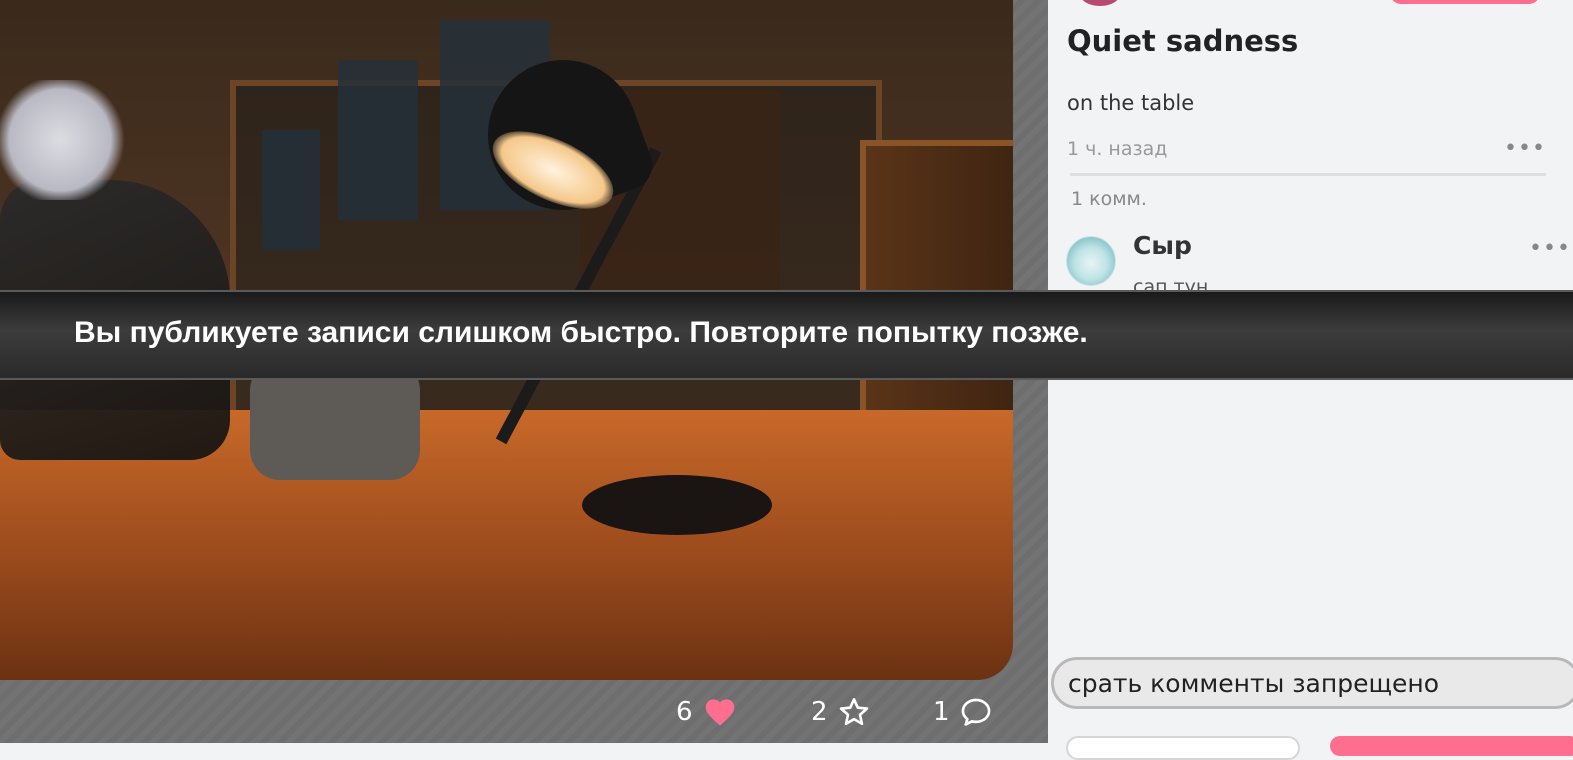 This screenshot has height=760, width=1573. Describe the element at coordinates (976, 712) in the screenshot. I see `speech-bubble-icon` at that location.